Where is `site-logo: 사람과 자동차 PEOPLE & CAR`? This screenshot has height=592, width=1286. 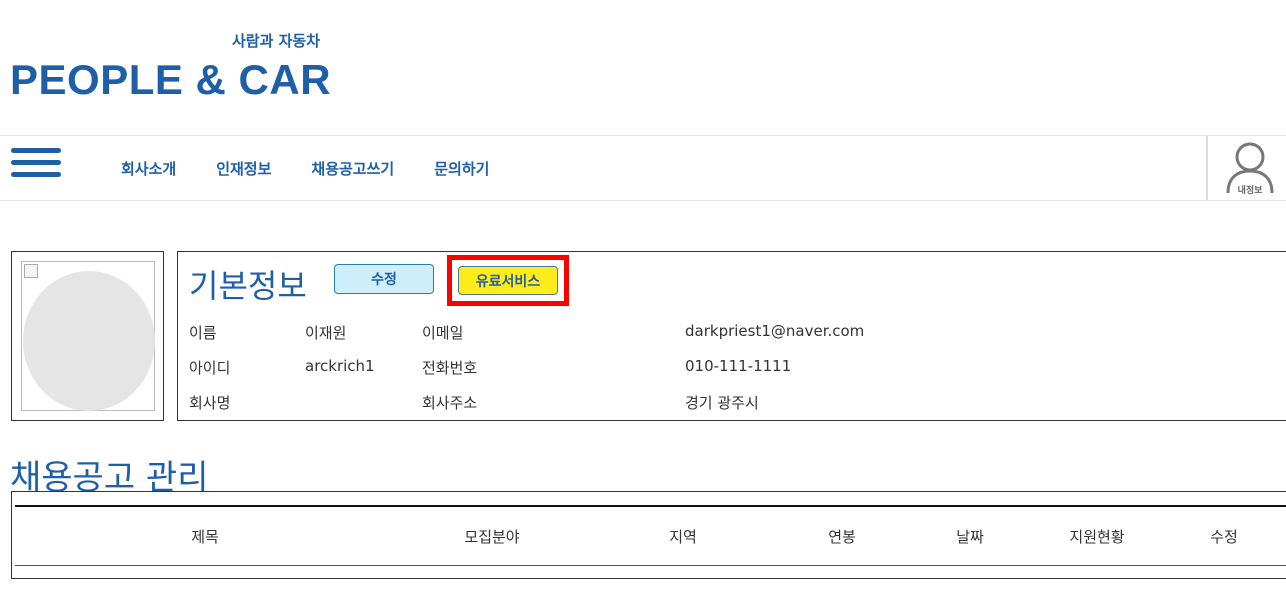
site-logo: 사람과 자동차 PEOPLE & CAR is located at coordinates (175, 65).